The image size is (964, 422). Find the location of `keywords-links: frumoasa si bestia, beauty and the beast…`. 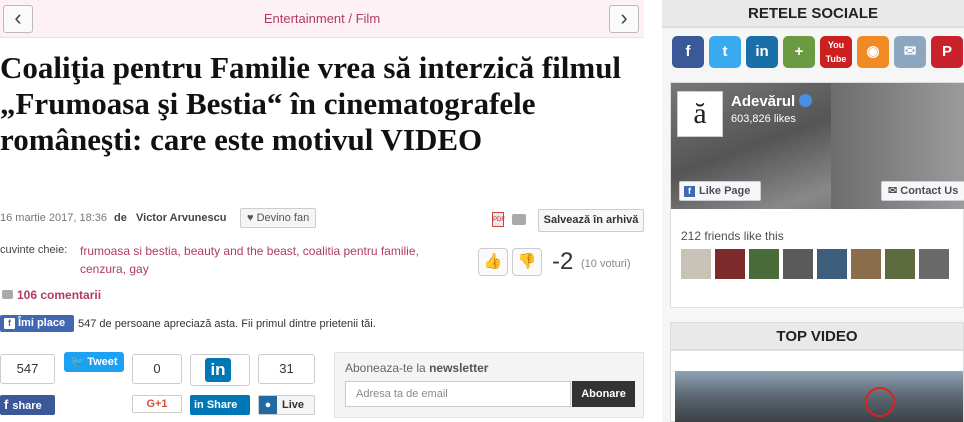

keywords-links: frumoasa si bestia, beauty and the beast… is located at coordinates (270, 260).